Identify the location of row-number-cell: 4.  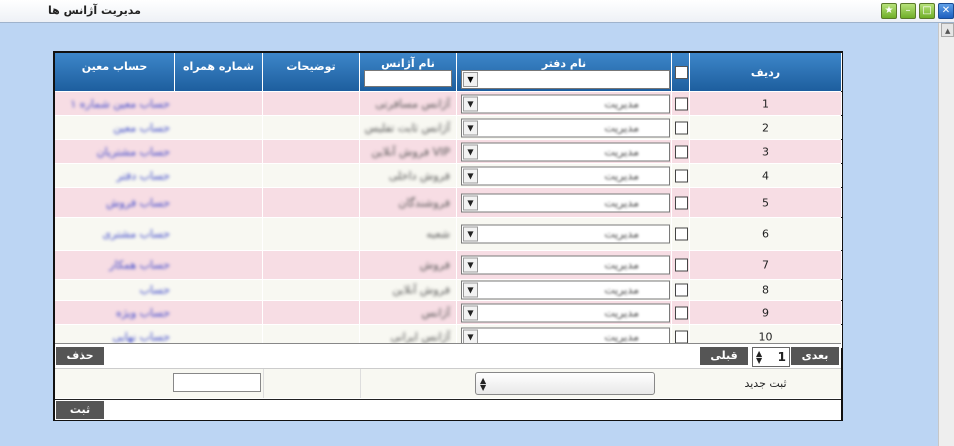
(766, 175).